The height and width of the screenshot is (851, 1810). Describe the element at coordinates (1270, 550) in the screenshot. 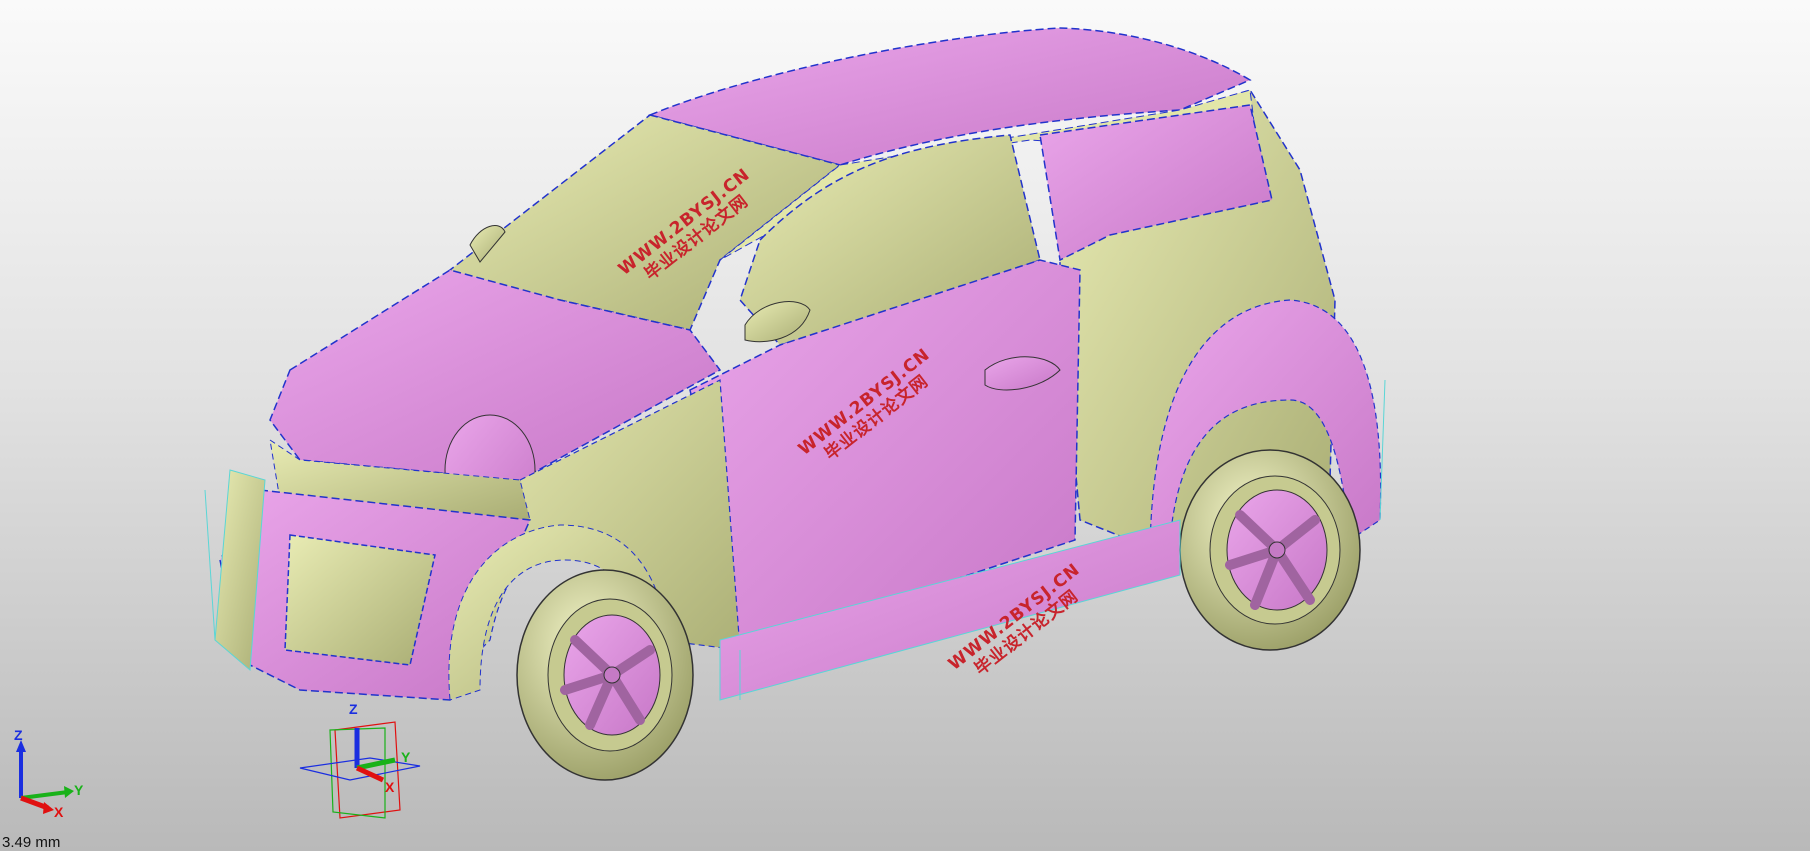

I see `rear-wheel` at that location.